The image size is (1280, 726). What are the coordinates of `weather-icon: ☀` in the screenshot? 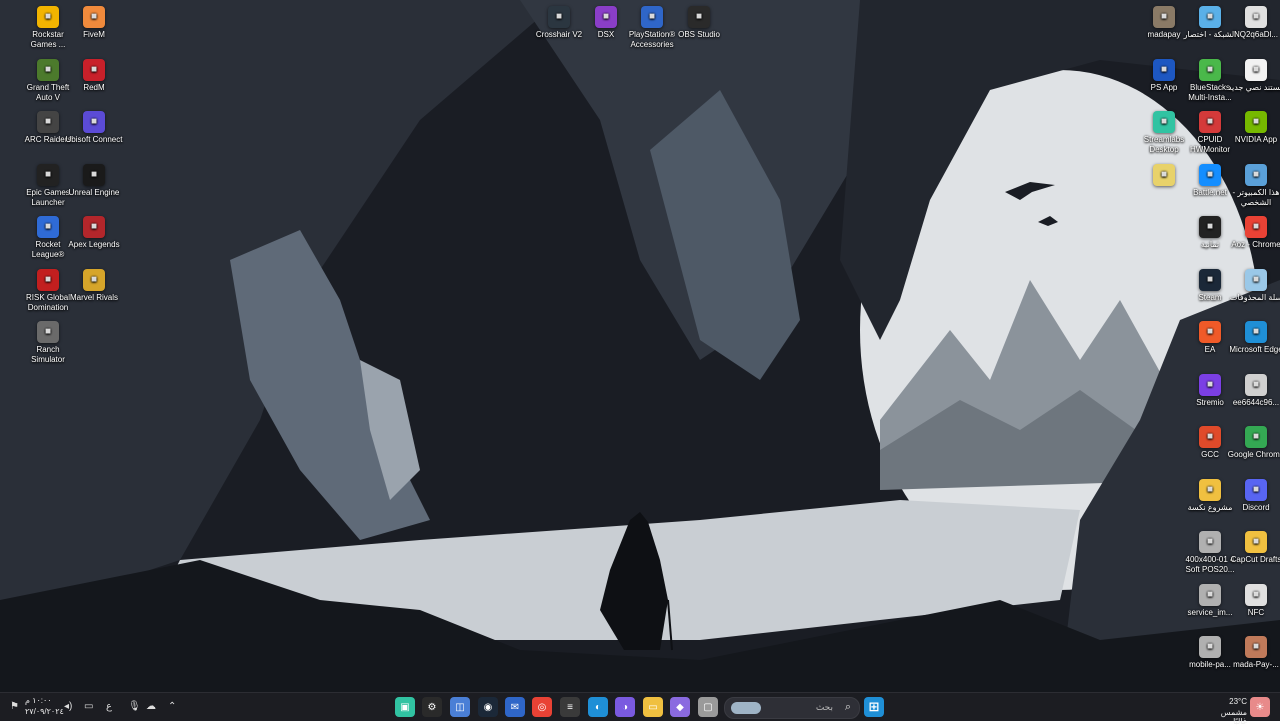 It's located at (1260, 707).